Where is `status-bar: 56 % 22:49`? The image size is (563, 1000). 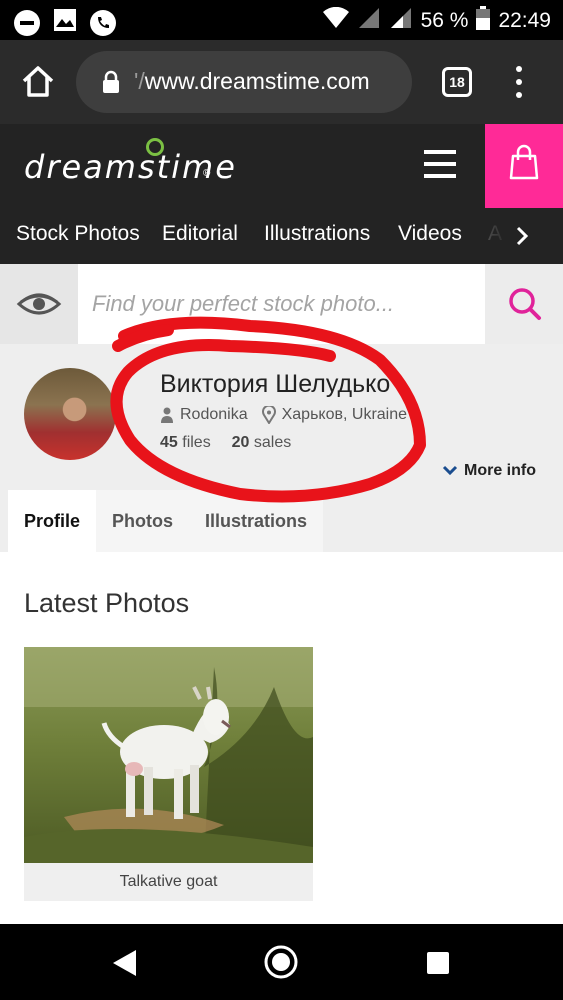 status-bar: 56 % 22:49 is located at coordinates (281, 20).